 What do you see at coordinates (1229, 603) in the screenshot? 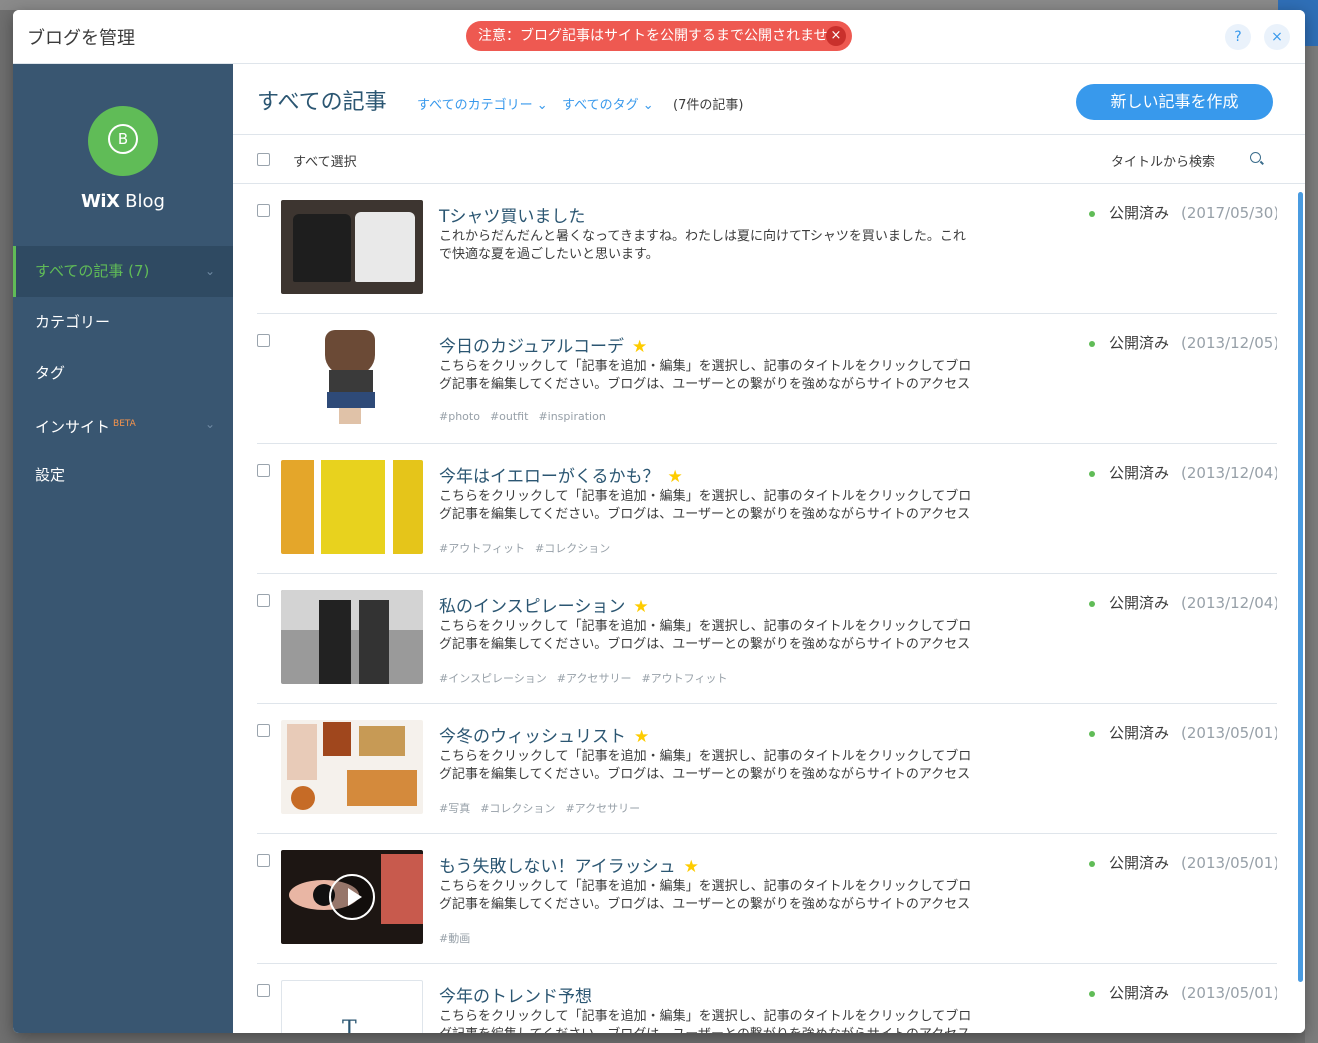
I see `post-date: (2013/12/04)` at bounding box center [1229, 603].